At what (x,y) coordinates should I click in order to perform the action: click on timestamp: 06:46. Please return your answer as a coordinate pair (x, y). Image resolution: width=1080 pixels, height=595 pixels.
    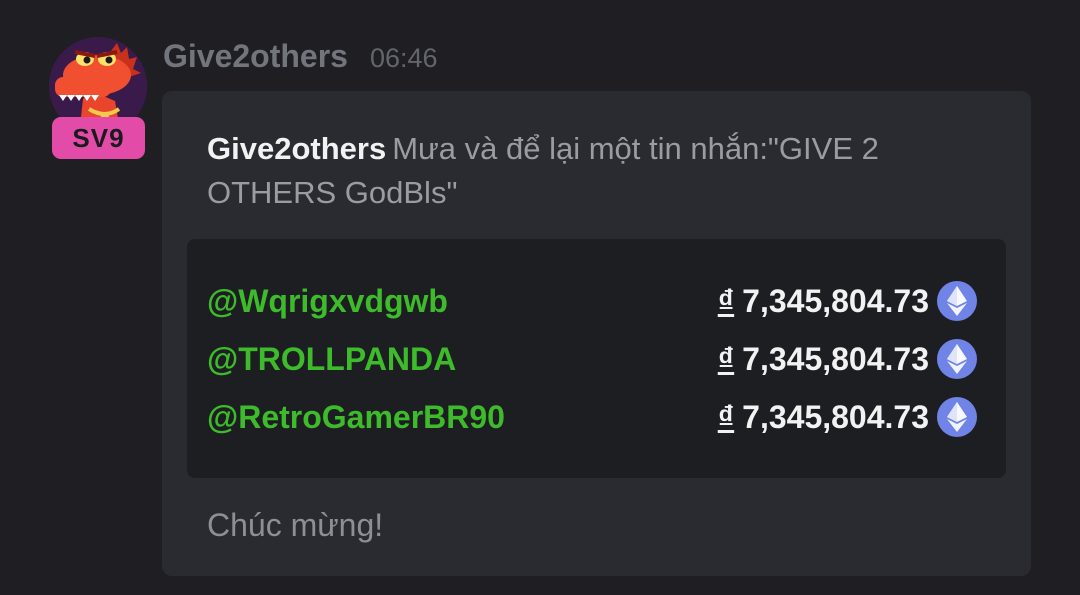
    Looking at the image, I should click on (403, 58).